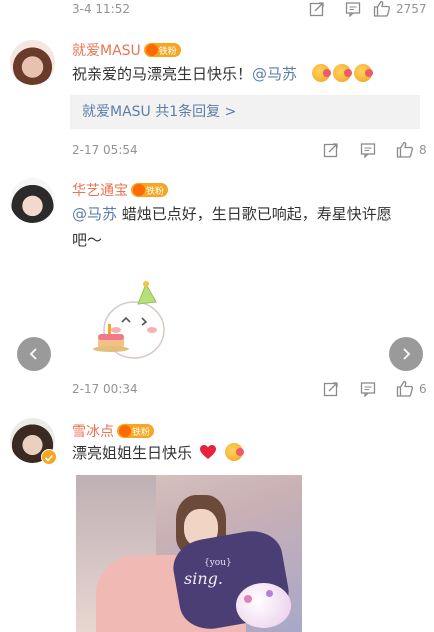 This screenshot has width=434, height=632. I want to click on username: 就爱MASU 铁粉, so click(126, 50).